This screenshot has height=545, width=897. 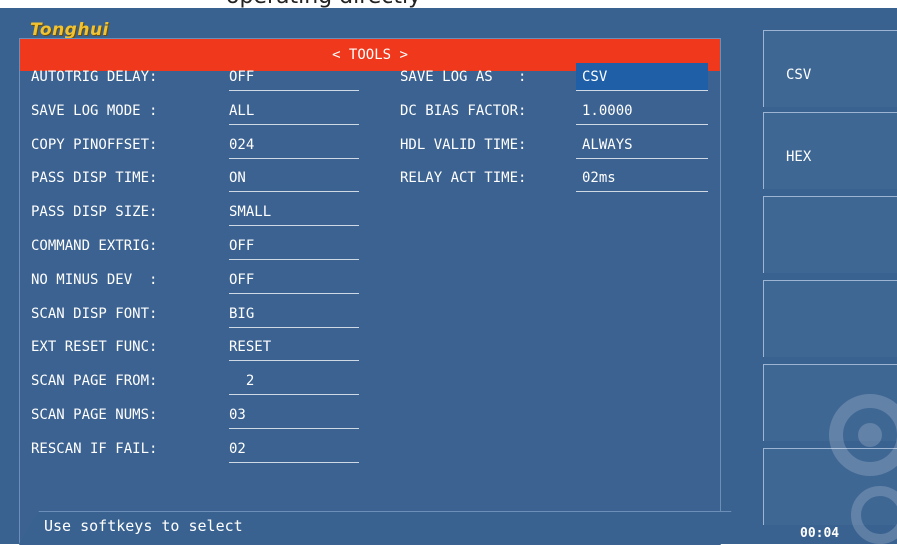 What do you see at coordinates (94, 448) in the screenshot?
I see `setting-label: RESCAN IF FAIL:` at bounding box center [94, 448].